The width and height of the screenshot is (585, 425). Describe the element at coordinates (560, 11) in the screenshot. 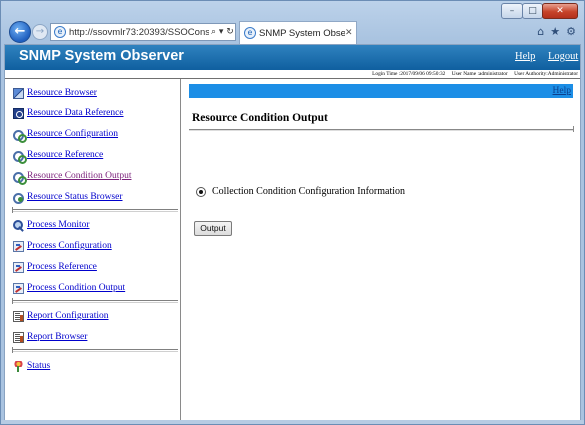

I see `close-window-button: ✕` at that location.